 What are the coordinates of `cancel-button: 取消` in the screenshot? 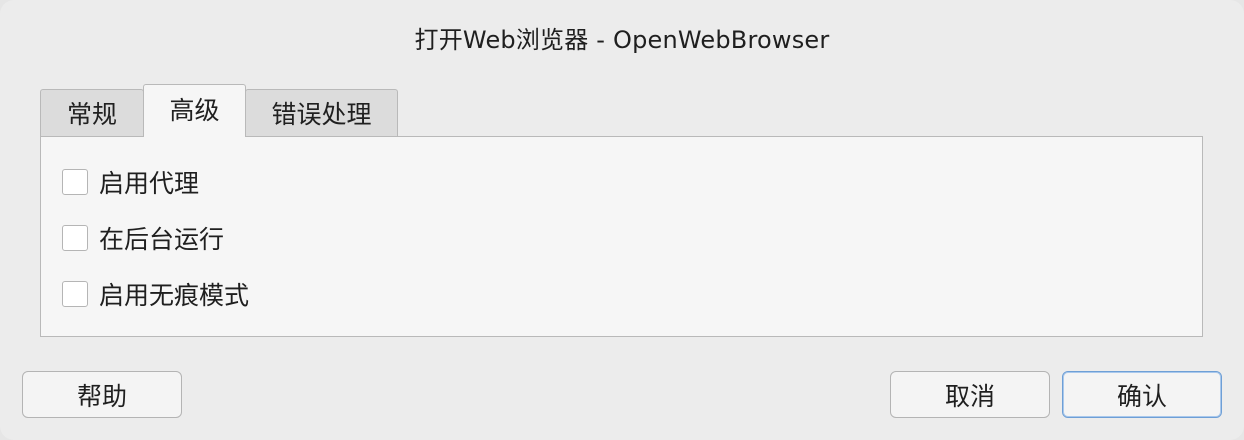 It's located at (970, 394).